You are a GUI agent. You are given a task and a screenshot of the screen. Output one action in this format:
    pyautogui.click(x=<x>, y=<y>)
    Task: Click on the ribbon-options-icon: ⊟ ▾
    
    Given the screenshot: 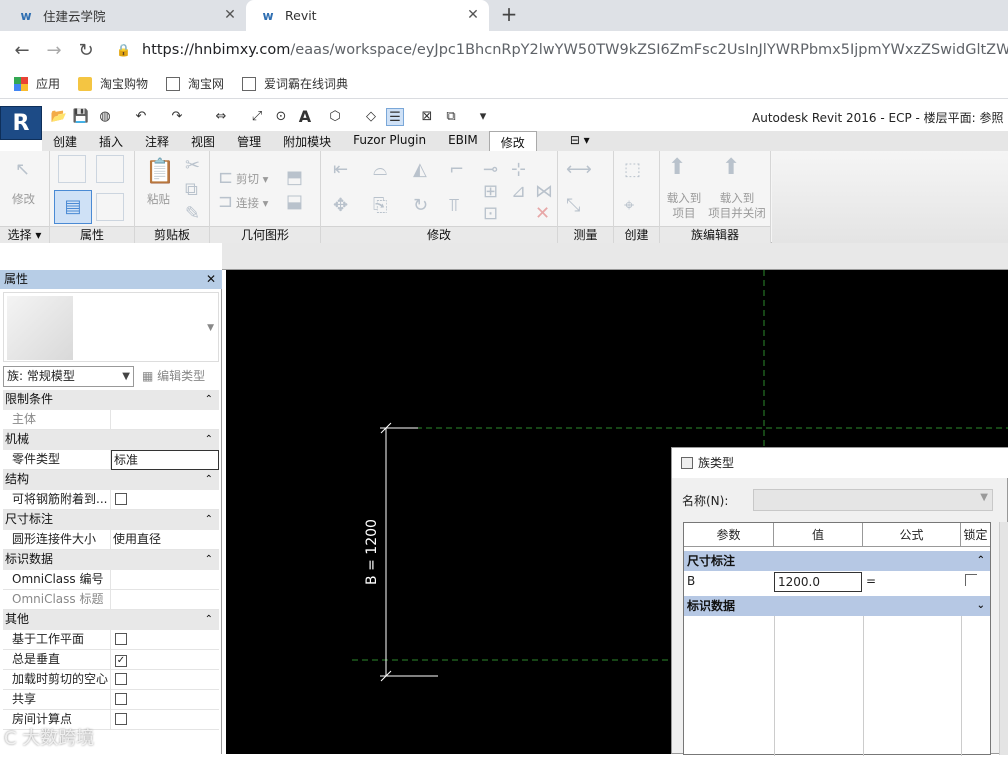 What is the action you would take?
    pyautogui.click(x=580, y=141)
    